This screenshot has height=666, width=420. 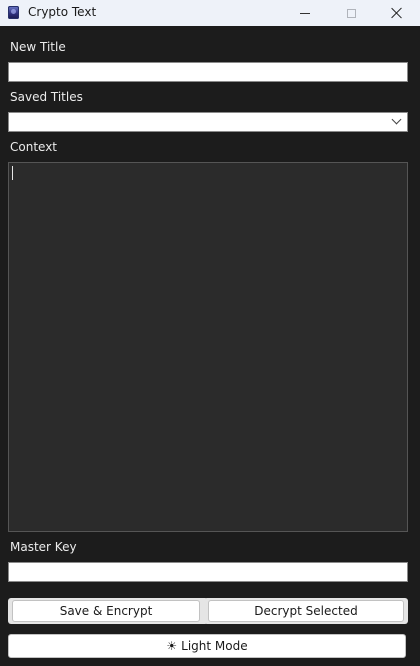 What do you see at coordinates (306, 611) in the screenshot?
I see `decrypt-selected-button: Decrypt Selected` at bounding box center [306, 611].